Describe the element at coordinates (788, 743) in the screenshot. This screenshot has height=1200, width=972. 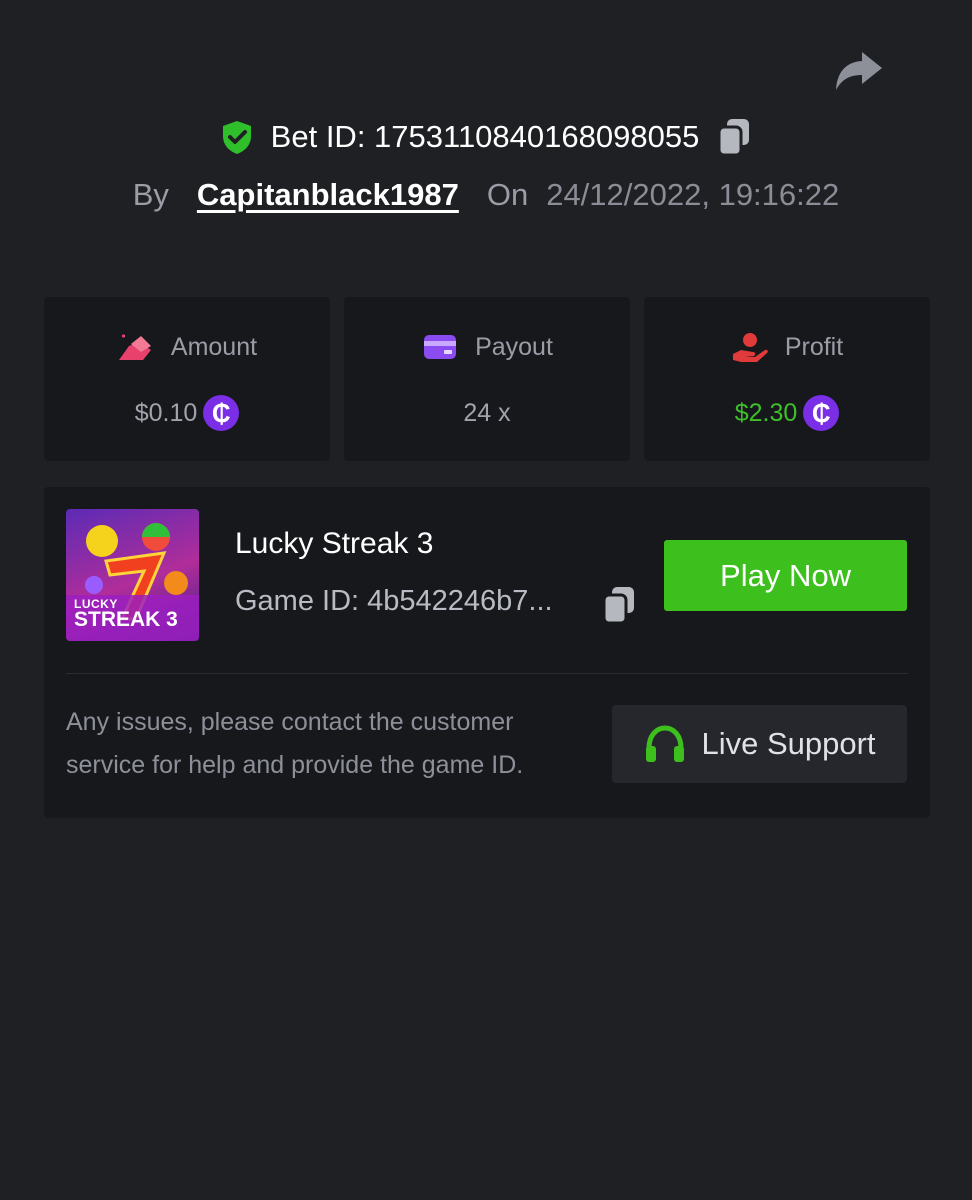
I see `live-support-label: Live Support` at that location.